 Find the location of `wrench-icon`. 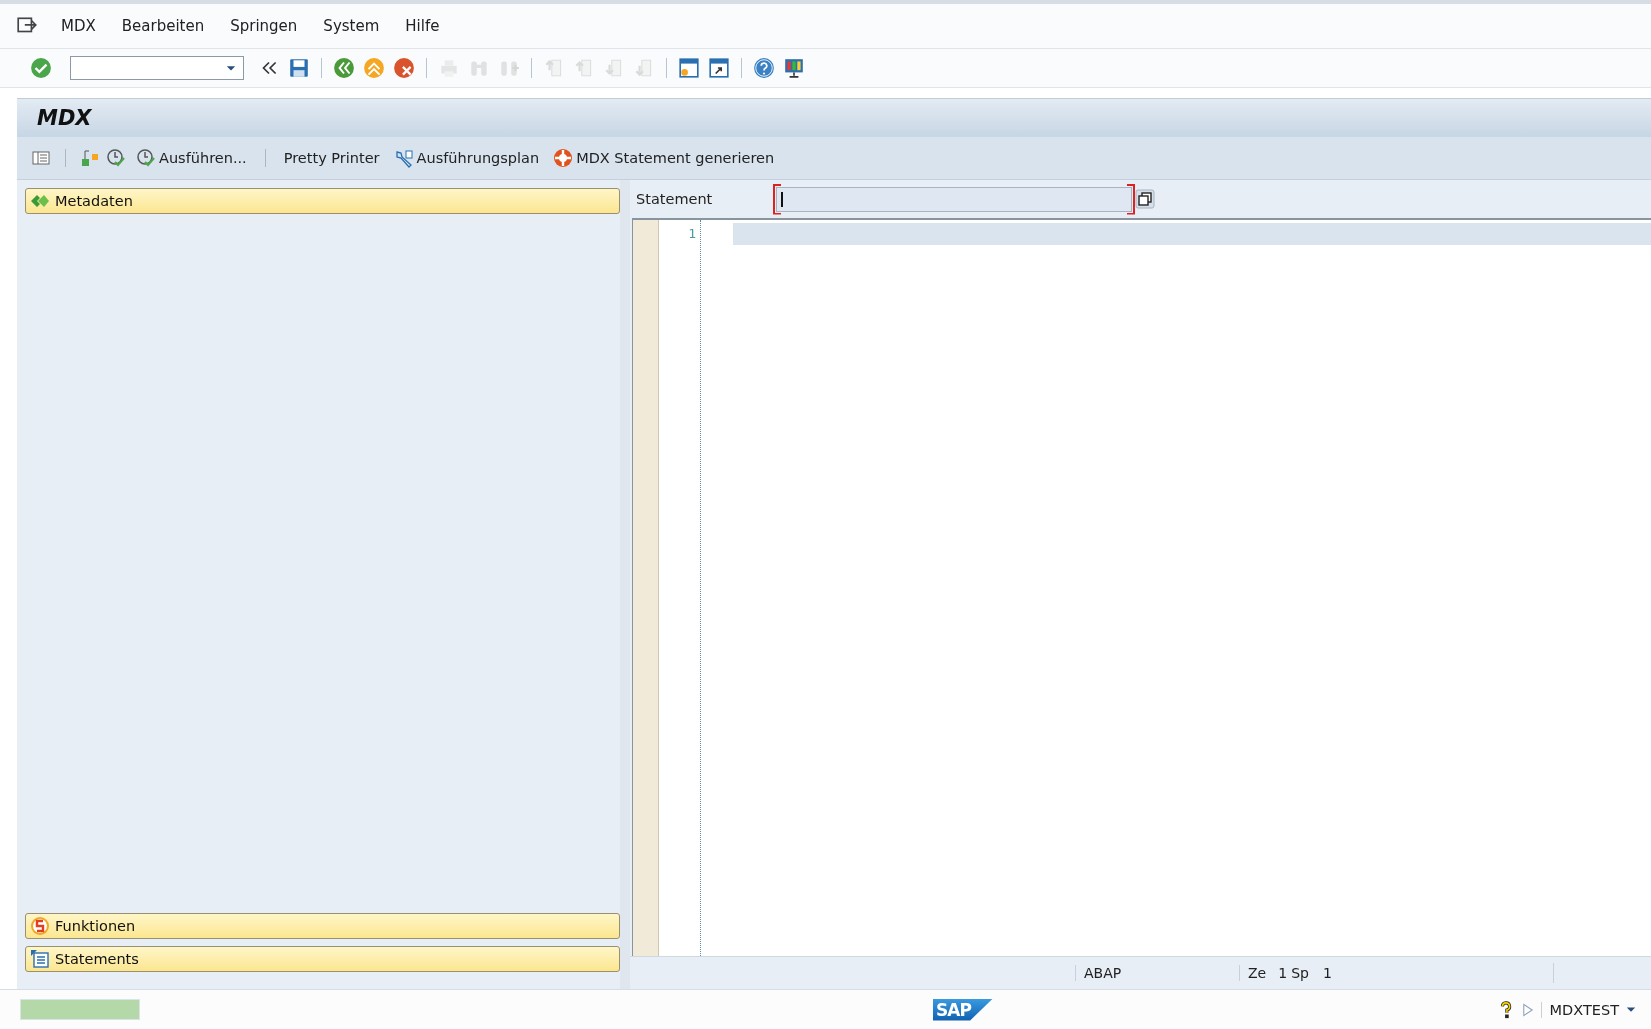

wrench-icon is located at coordinates (403, 158).